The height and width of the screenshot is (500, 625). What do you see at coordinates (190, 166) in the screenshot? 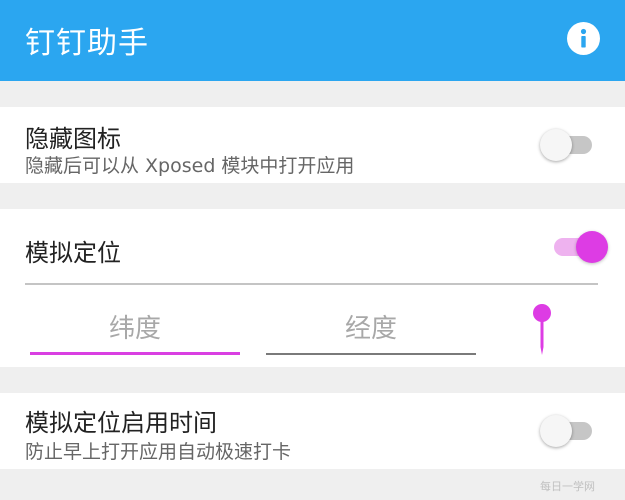
I see `hide-icon-subtitle: 隐藏后可以从 Xposed 模块中打开应用` at bounding box center [190, 166].